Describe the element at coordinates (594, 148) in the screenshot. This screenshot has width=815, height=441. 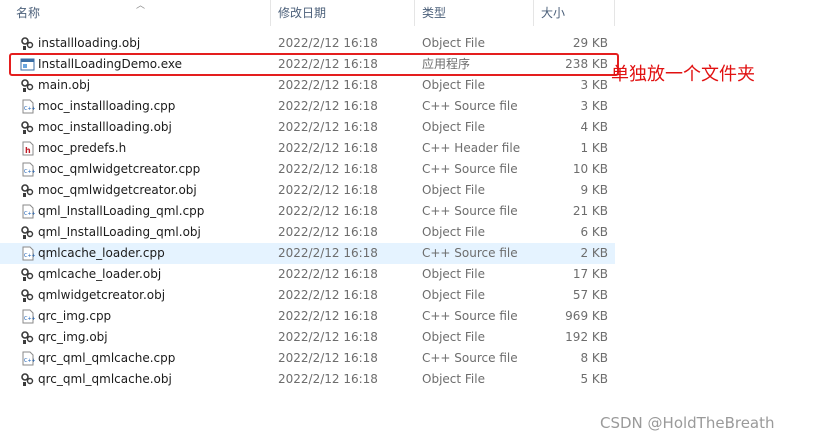
I see `file-size: 1 KB` at that location.